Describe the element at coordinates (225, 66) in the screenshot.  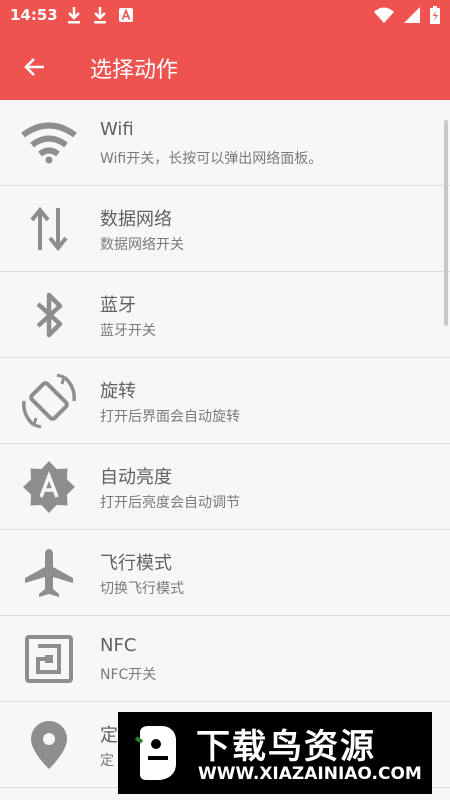
I see `app-bar: 选择动作` at that location.